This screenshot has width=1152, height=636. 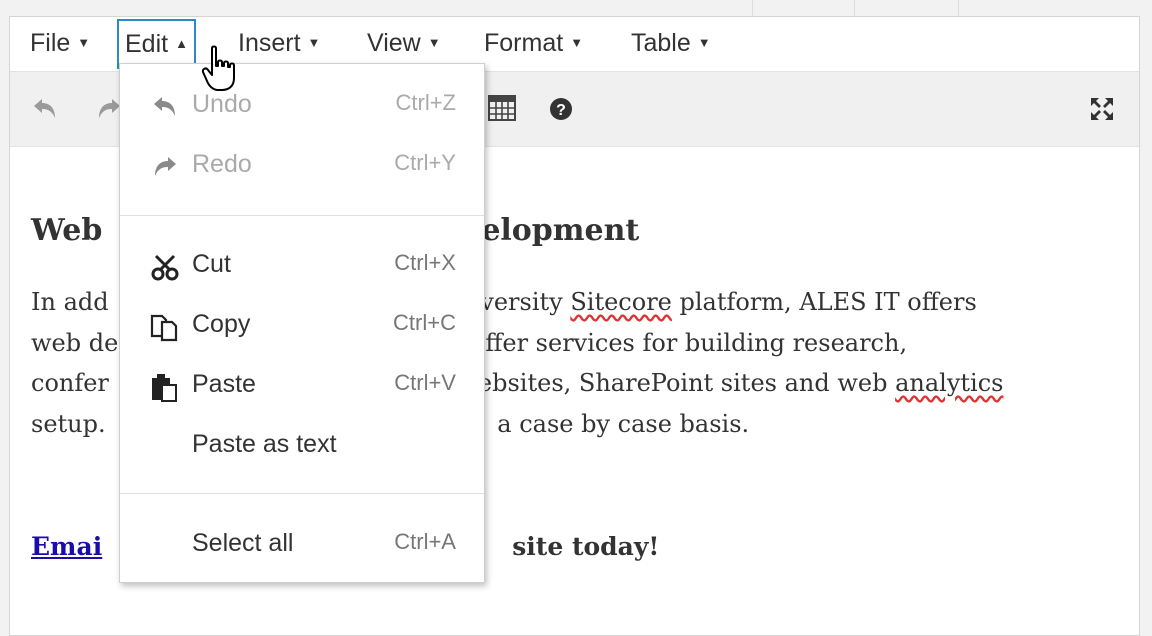 I want to click on para-text: In add, so click(x=70, y=302).